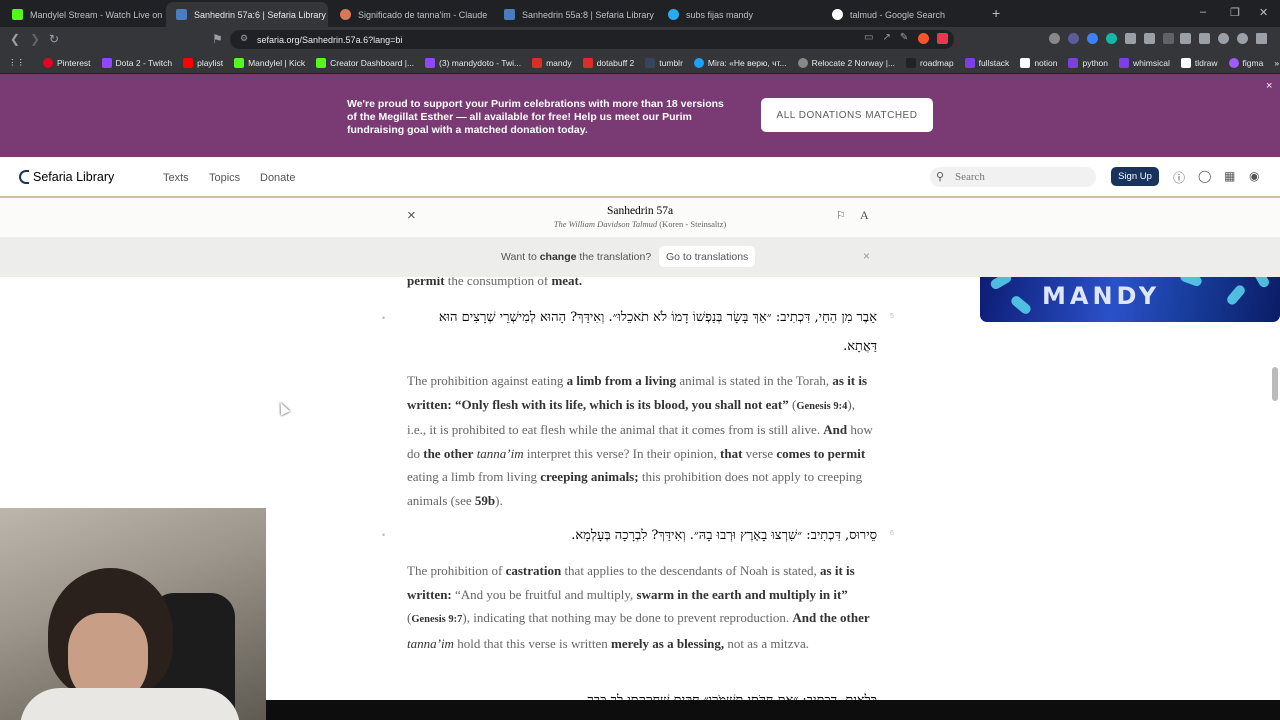 The height and width of the screenshot is (720, 1280). What do you see at coordinates (217, 39) in the screenshot?
I see `bookmark-page-icon: ⚑` at bounding box center [217, 39].